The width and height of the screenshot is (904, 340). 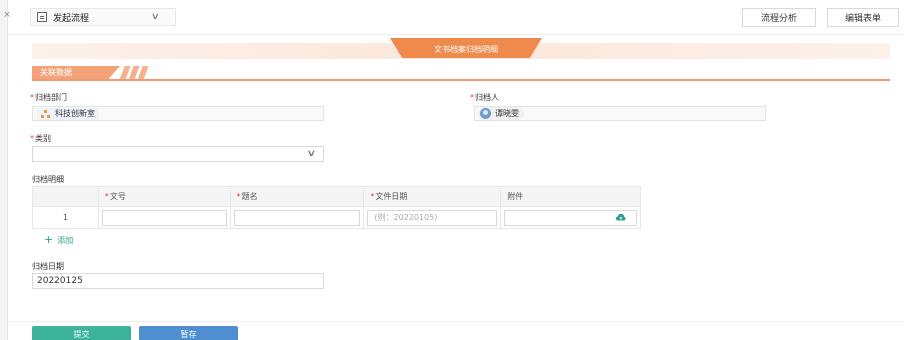 What do you see at coordinates (863, 17) in the screenshot?
I see `edit-form-button: 编辑表单` at bounding box center [863, 17].